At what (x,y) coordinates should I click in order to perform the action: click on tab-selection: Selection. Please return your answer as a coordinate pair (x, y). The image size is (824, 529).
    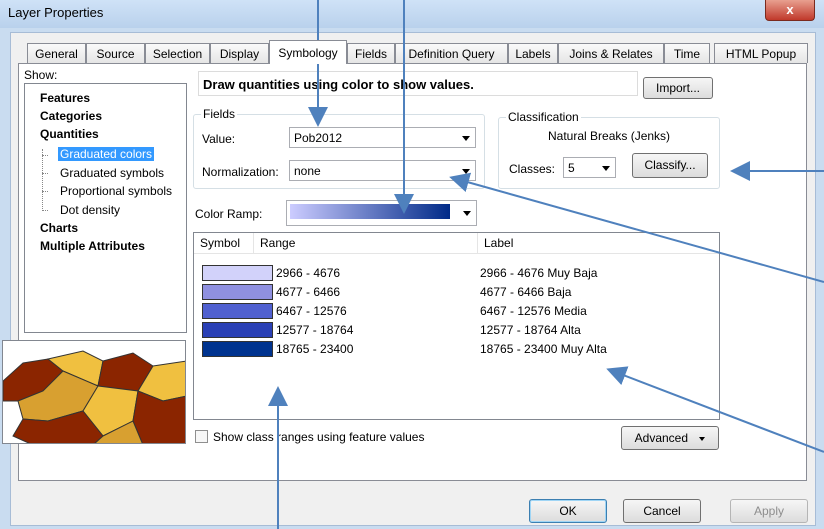
    Looking at the image, I should click on (177, 53).